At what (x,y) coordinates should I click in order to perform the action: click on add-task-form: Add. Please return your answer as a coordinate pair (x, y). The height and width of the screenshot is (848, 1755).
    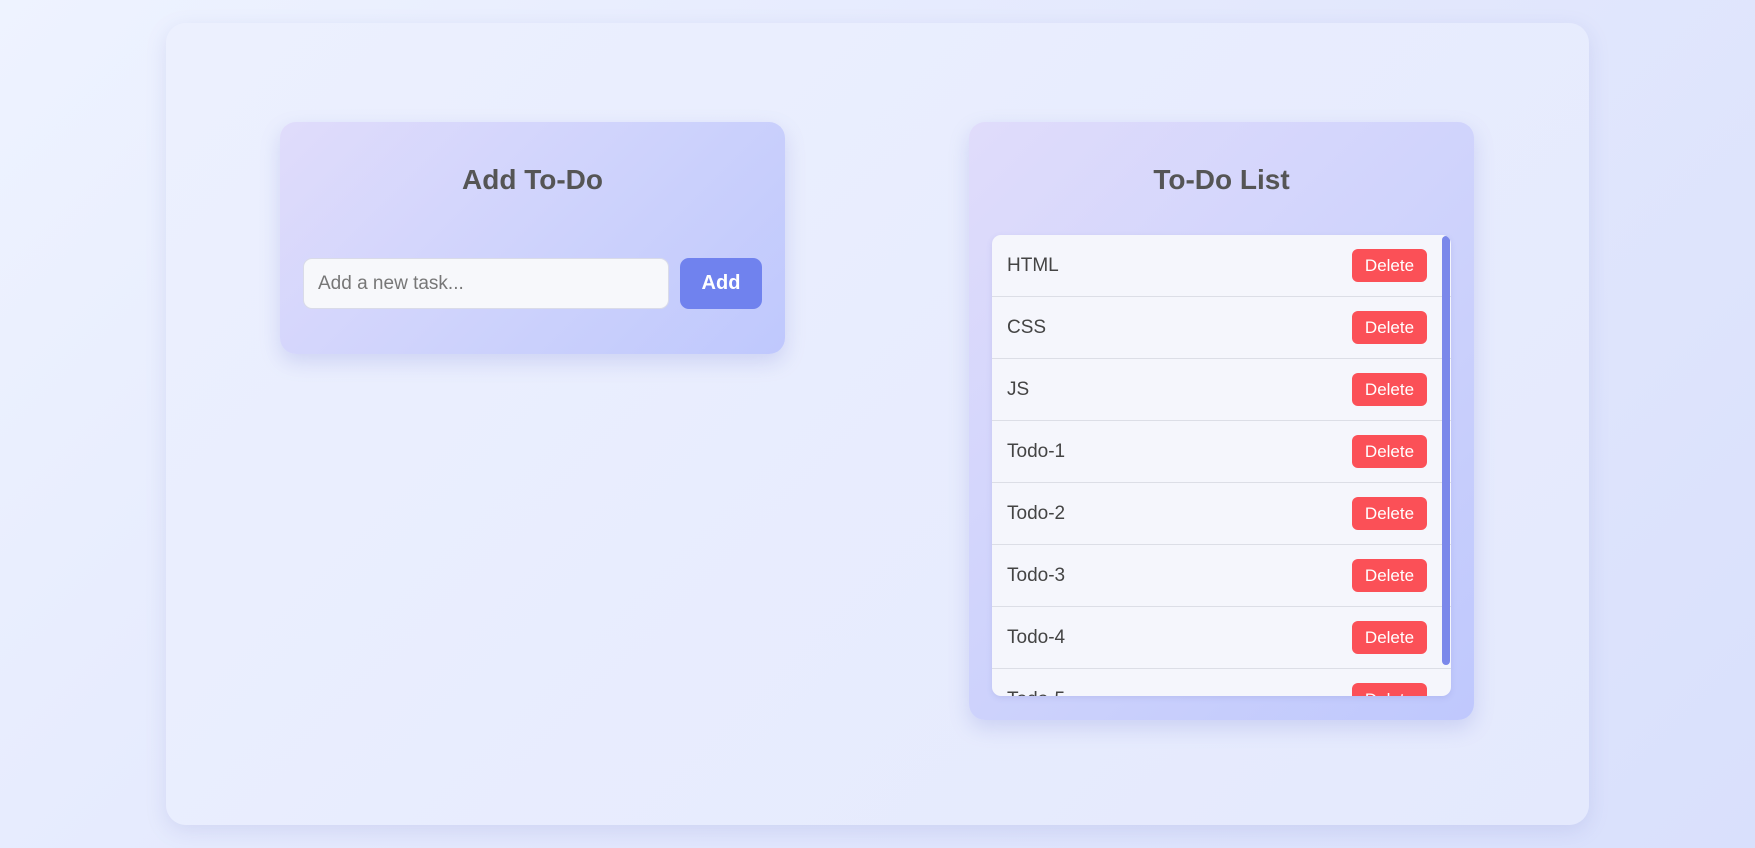
    Looking at the image, I should click on (532, 283).